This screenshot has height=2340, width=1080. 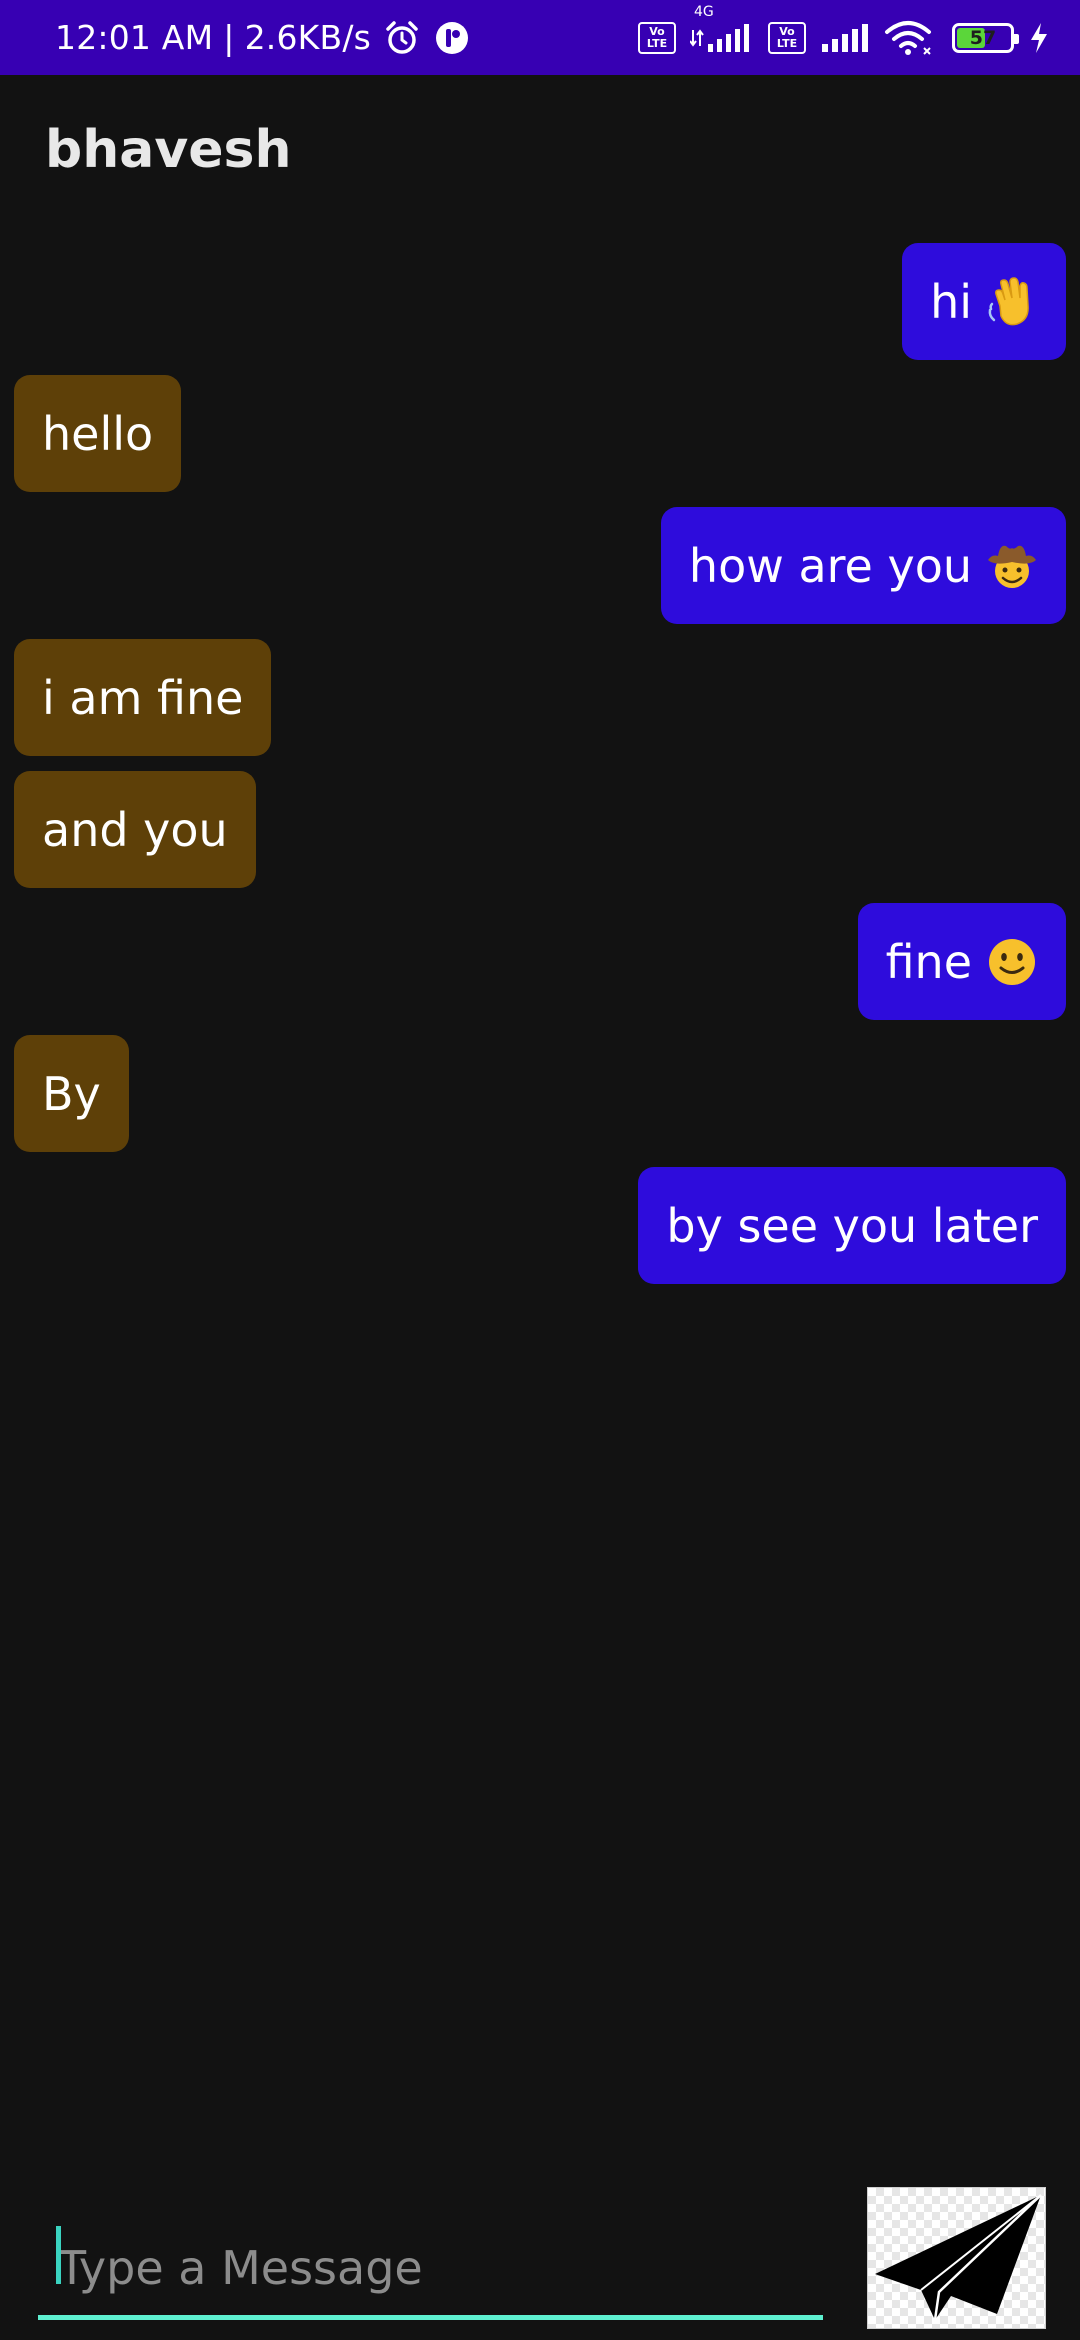 What do you see at coordinates (1012, 962) in the screenshot?
I see `smile-emoji-icon` at bounding box center [1012, 962].